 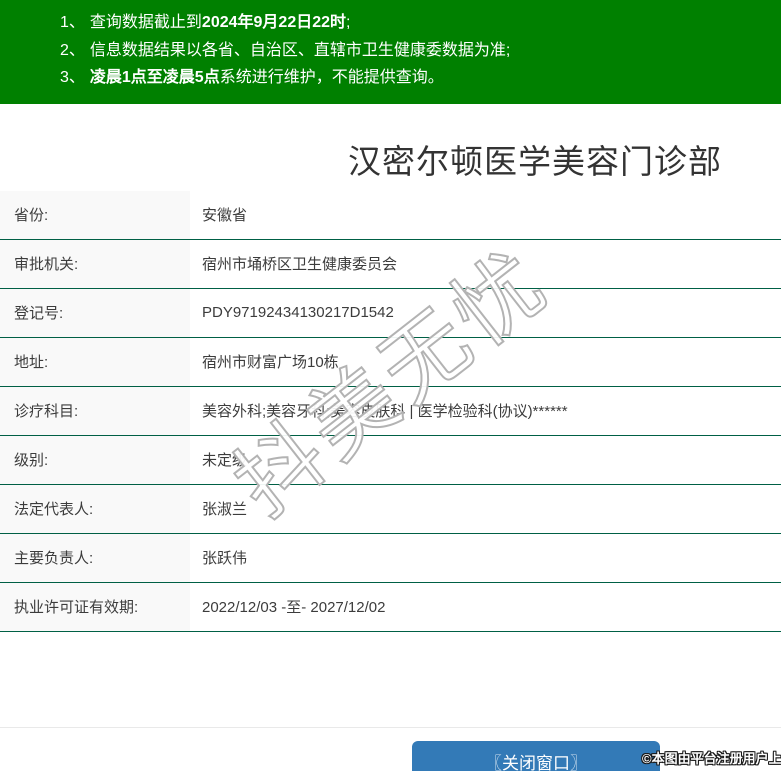 What do you see at coordinates (72, 50) in the screenshot?
I see `notice-number: 2、` at bounding box center [72, 50].